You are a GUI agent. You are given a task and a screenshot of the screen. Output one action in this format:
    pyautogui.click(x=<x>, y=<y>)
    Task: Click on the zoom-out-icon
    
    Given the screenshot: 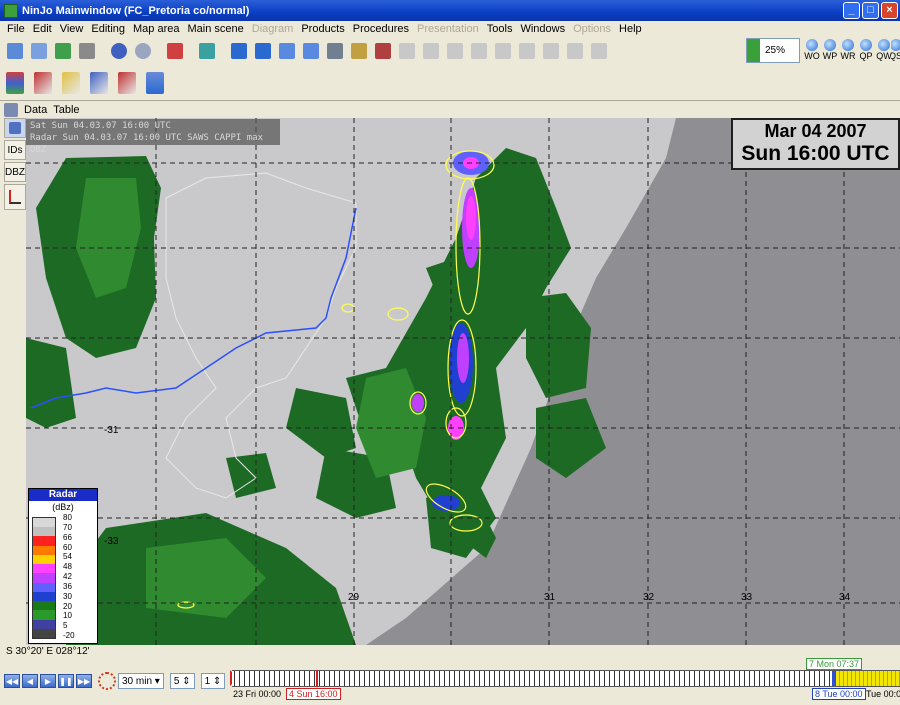 What is the action you would take?
    pyautogui.click(x=311, y=51)
    